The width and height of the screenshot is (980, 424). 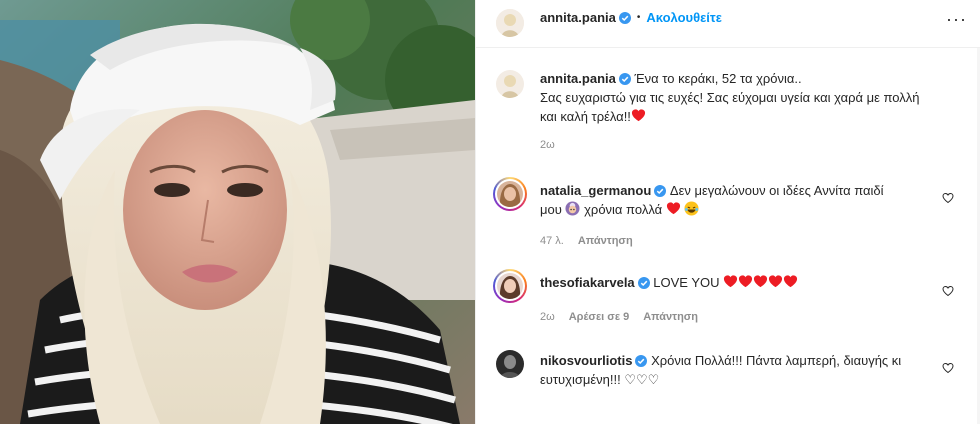 I want to click on author-username: annita.pania, so click(x=578, y=18).